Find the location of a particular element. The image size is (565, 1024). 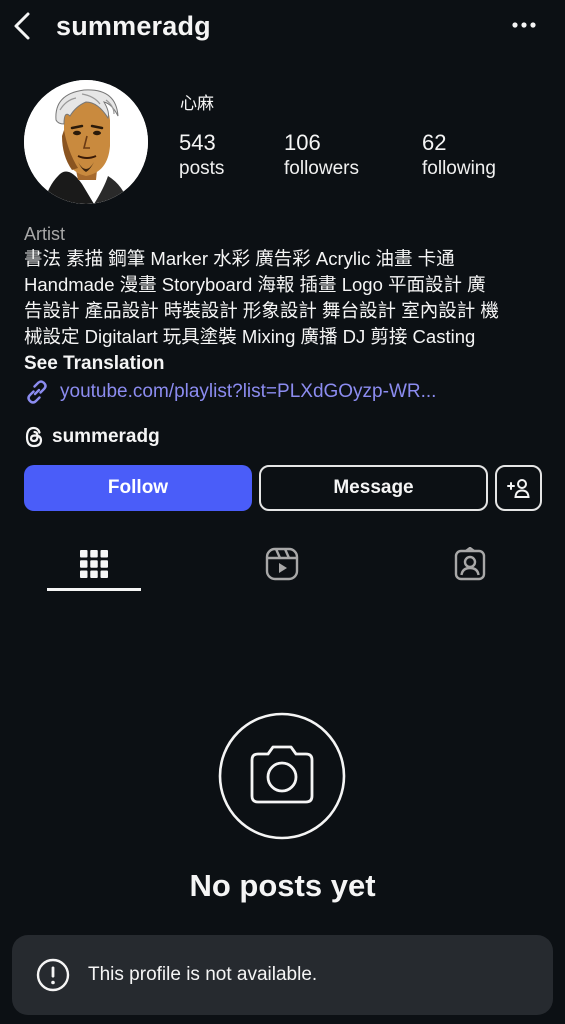

camera-icon is located at coordinates (282, 776).